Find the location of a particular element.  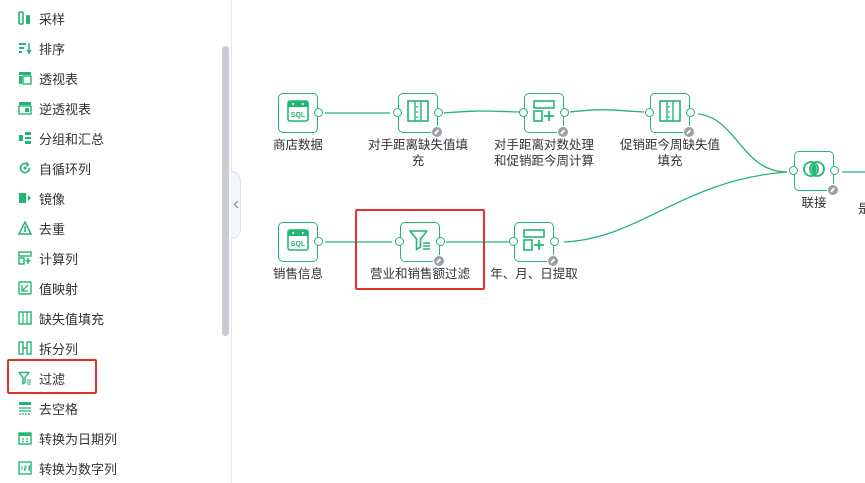

collapse-sidebar-button is located at coordinates (236, 205).